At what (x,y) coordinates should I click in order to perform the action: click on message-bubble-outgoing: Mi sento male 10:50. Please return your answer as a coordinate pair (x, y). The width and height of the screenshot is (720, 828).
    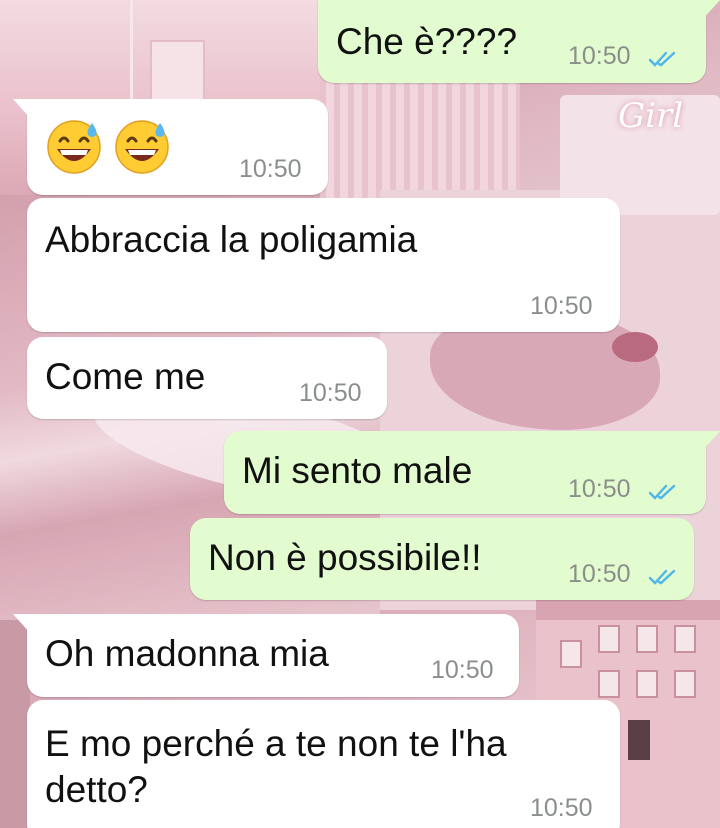
    Looking at the image, I should click on (472, 472).